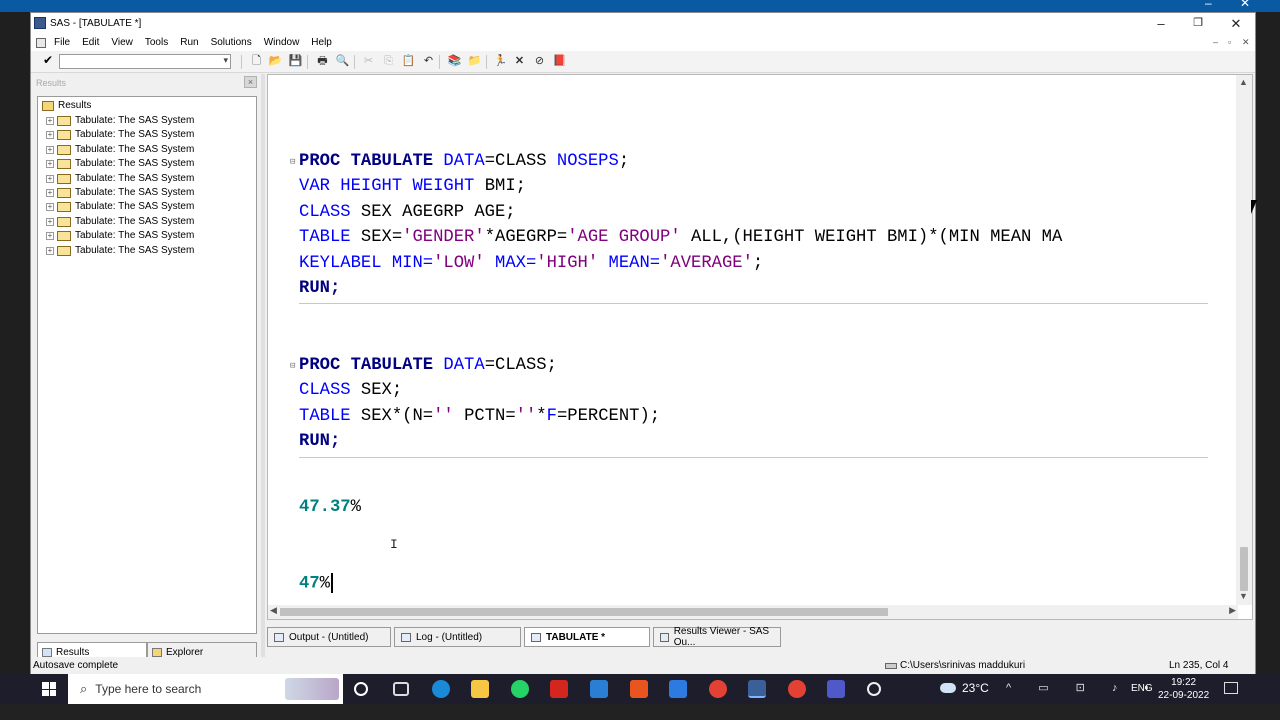  Describe the element at coordinates (559, 689) in the screenshot. I see `acrobat-icon` at that location.